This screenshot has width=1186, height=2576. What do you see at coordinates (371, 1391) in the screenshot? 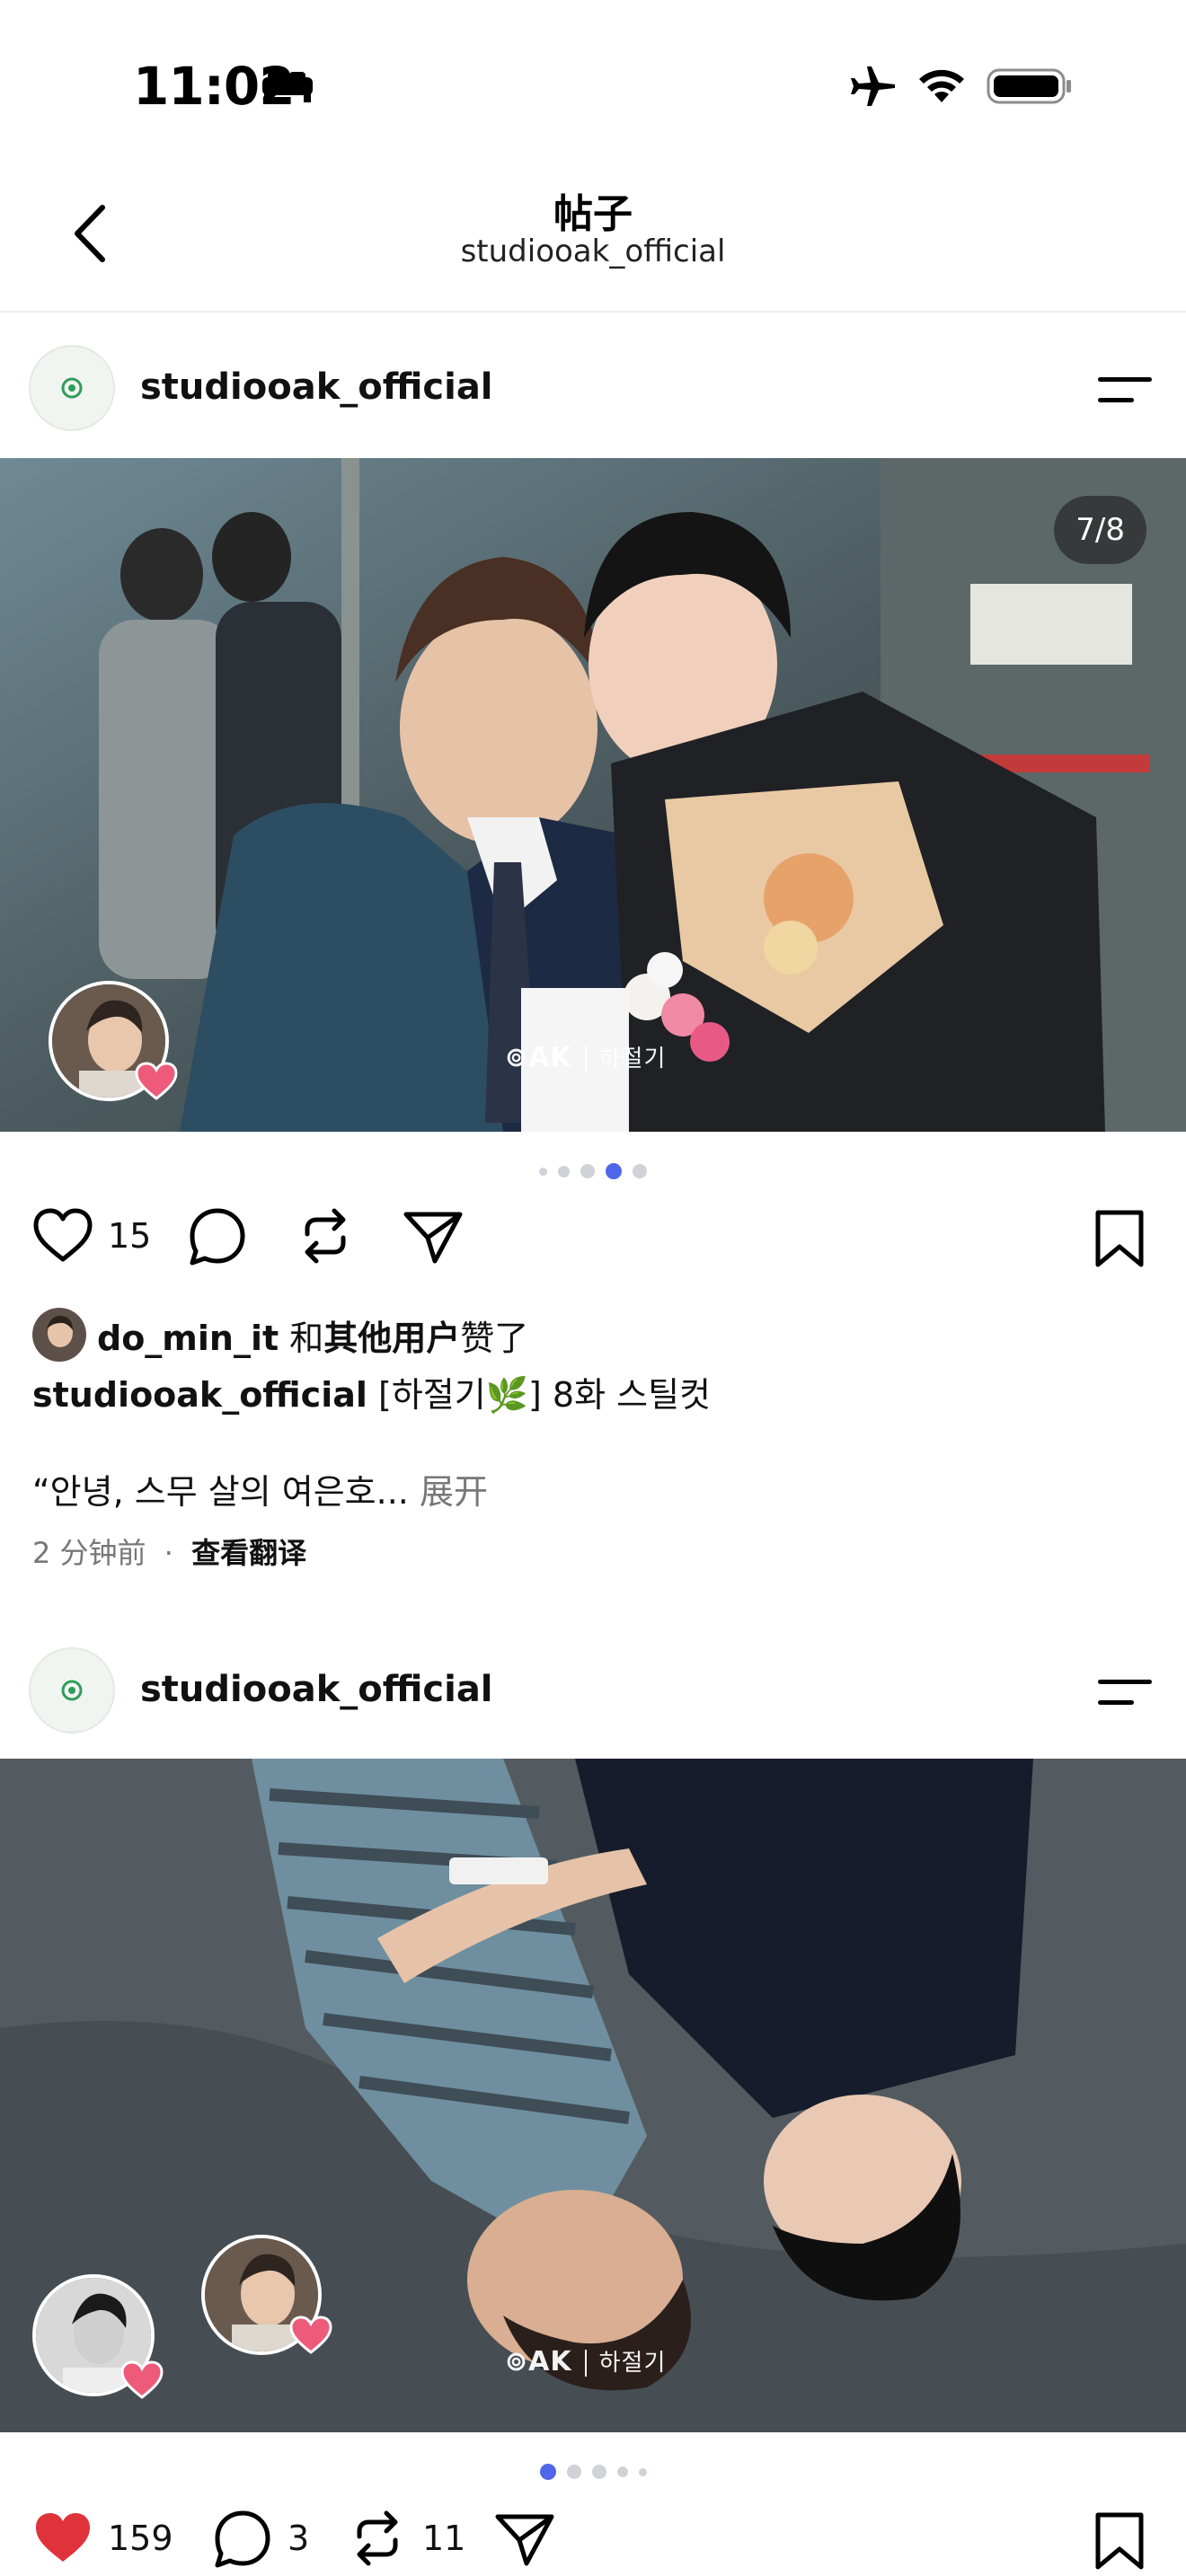
I see `post-caption: studiooak_official [하절기🌿] 8화 스틸컷` at bounding box center [371, 1391].